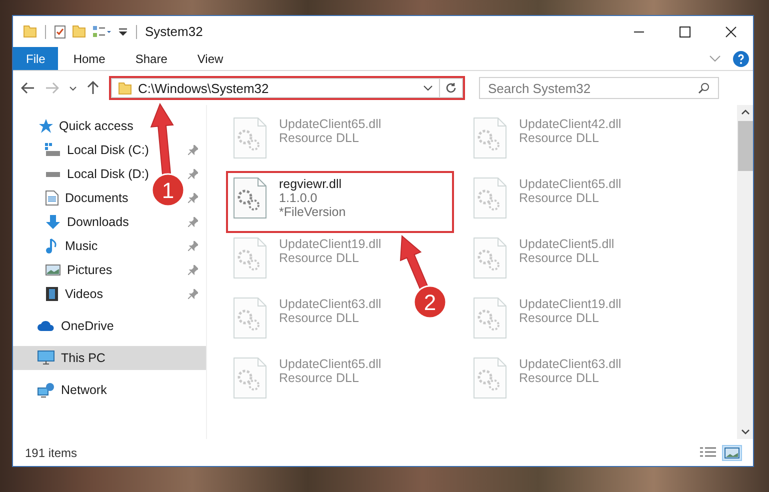  I want to click on file-detail: 1.1.0.0, so click(298, 198).